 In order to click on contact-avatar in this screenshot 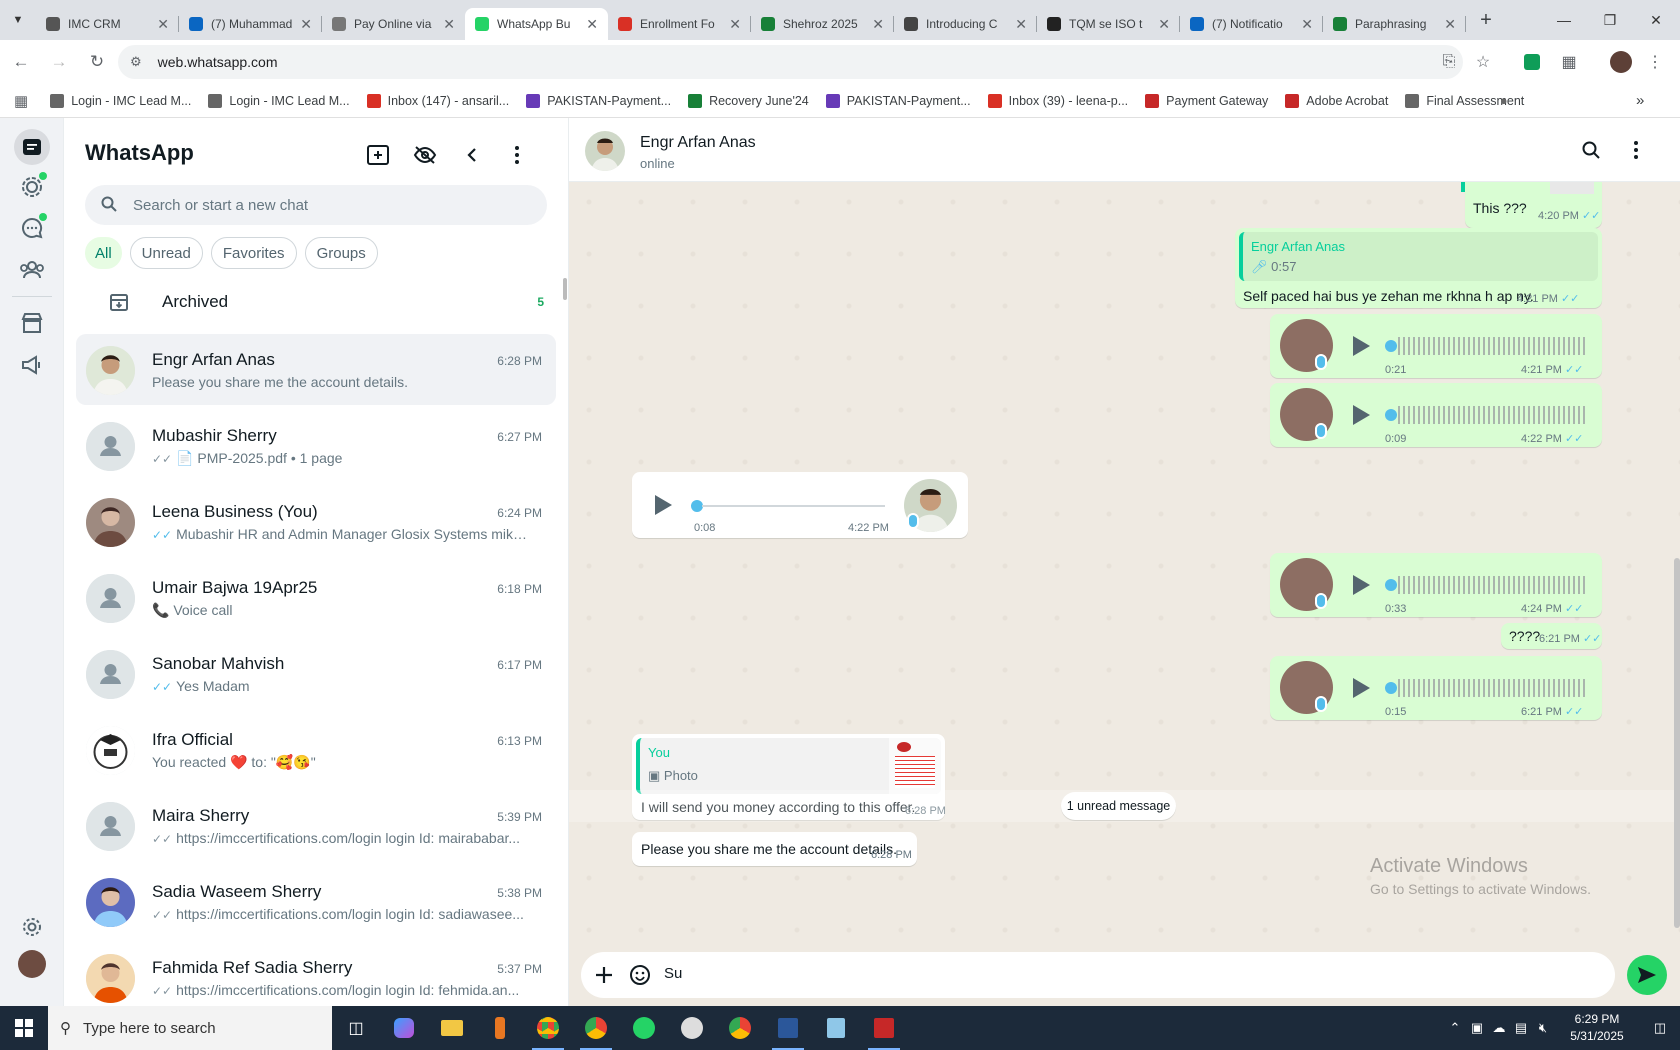, I will do `click(605, 151)`.